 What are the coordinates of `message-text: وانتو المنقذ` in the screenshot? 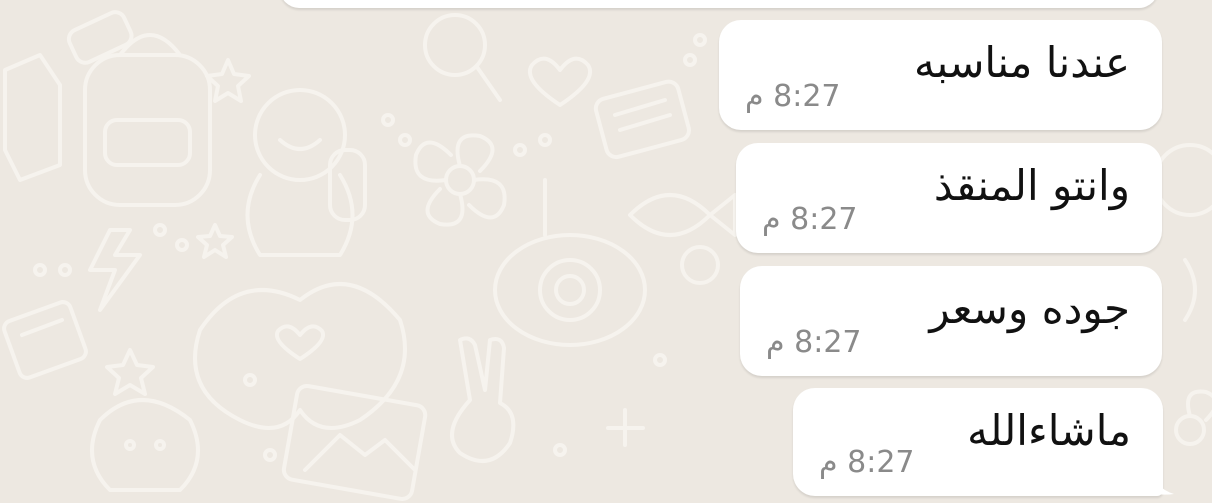 It's located at (1031, 185).